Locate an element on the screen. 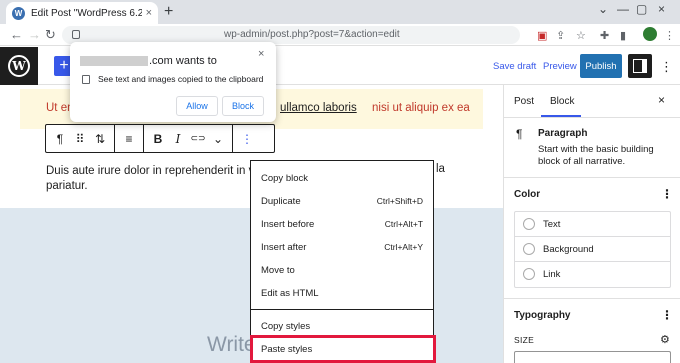  allow-button: Allow is located at coordinates (197, 106).